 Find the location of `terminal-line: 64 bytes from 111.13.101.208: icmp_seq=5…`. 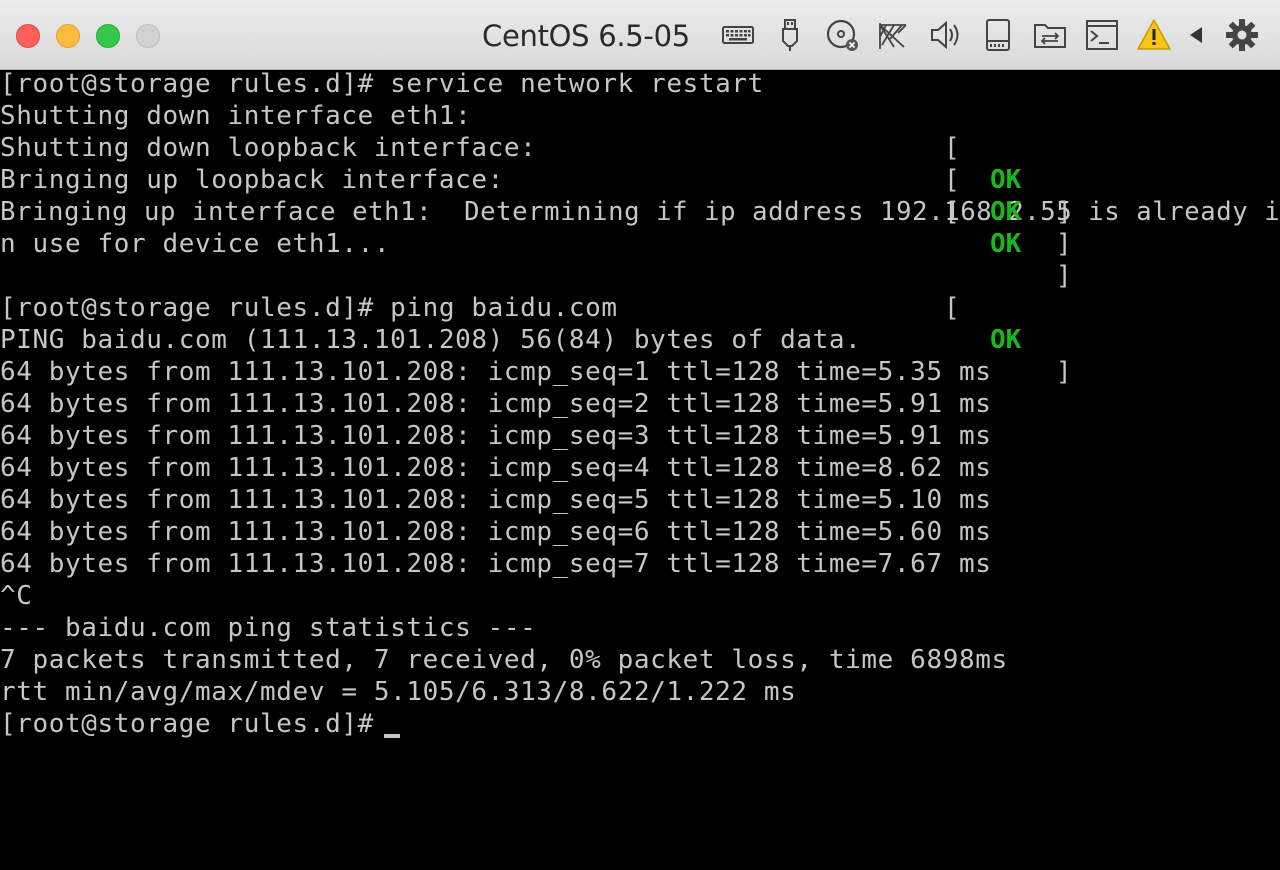

terminal-line: 64 bytes from 111.13.101.208: icmp_seq=5… is located at coordinates (496, 500).